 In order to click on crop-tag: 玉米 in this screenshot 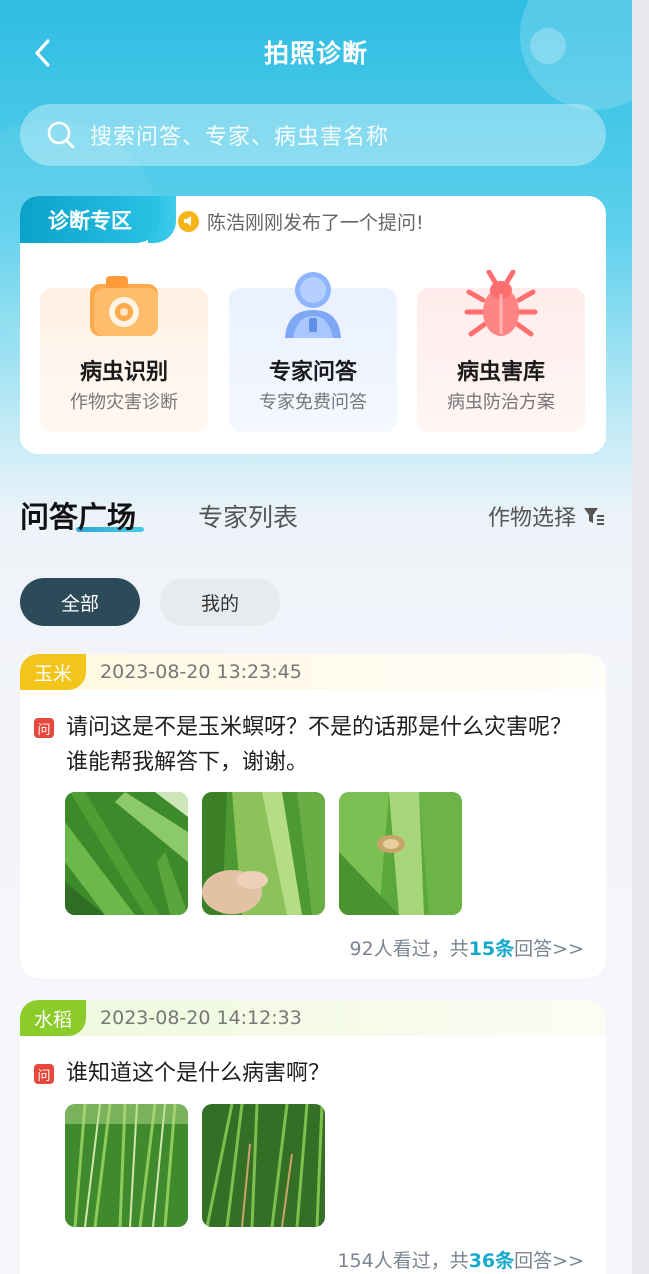, I will do `click(53, 672)`.